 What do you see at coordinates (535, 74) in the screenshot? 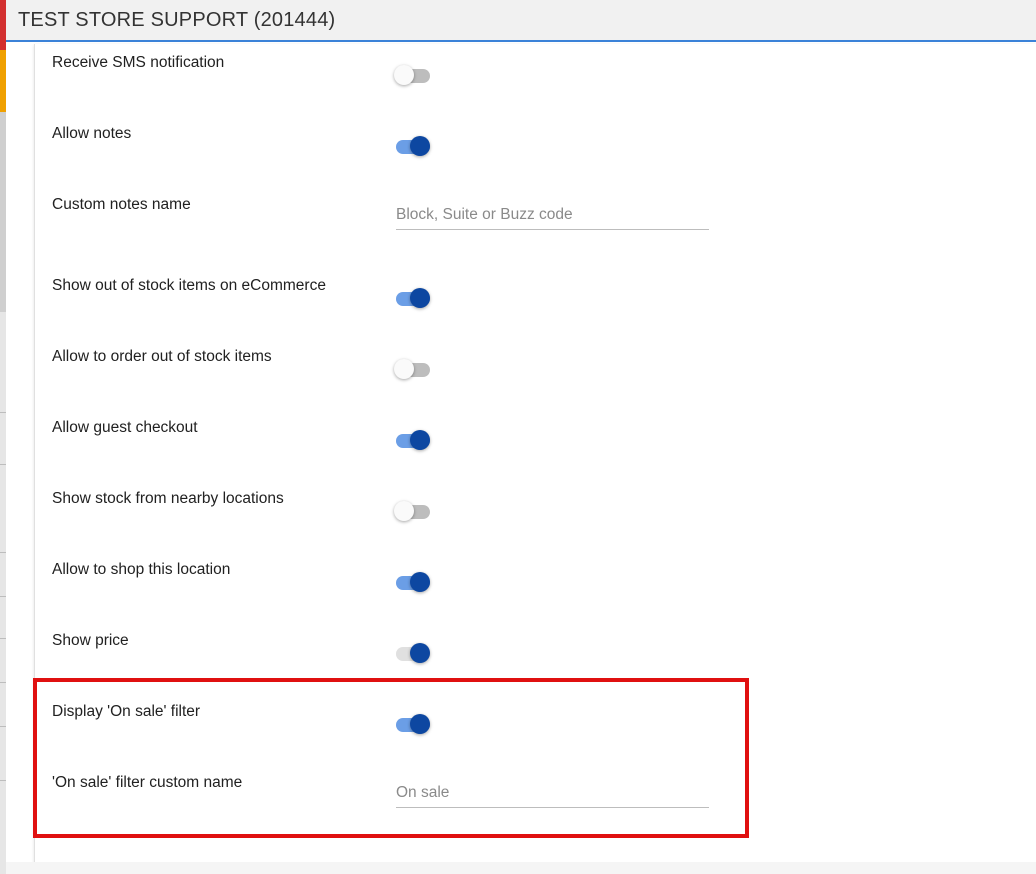
I see `setting-row-sms-notification: Receive SMS notification` at bounding box center [535, 74].